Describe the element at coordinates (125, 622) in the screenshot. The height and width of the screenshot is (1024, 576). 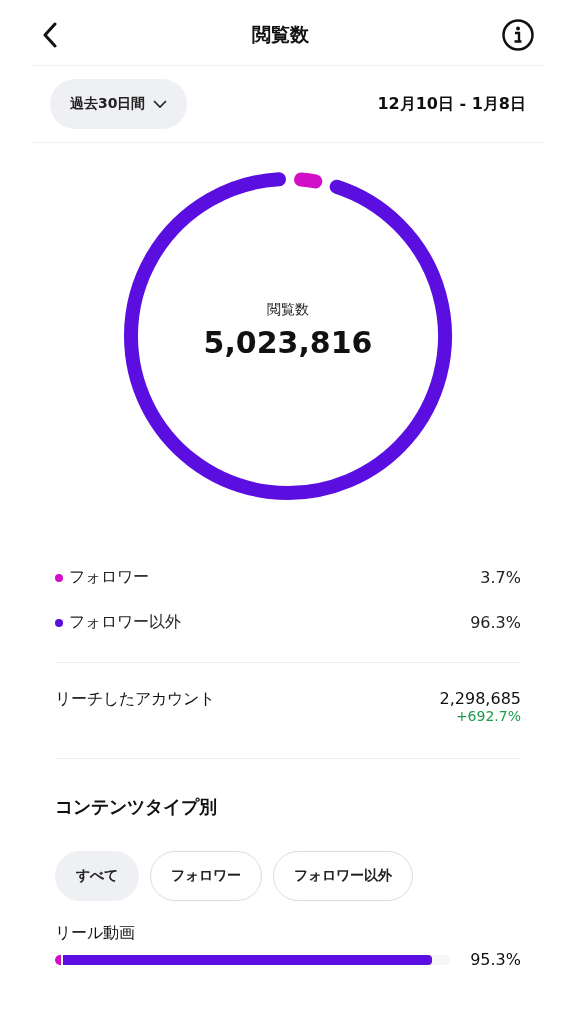
I see `legend-label: フォロワー以外` at that location.